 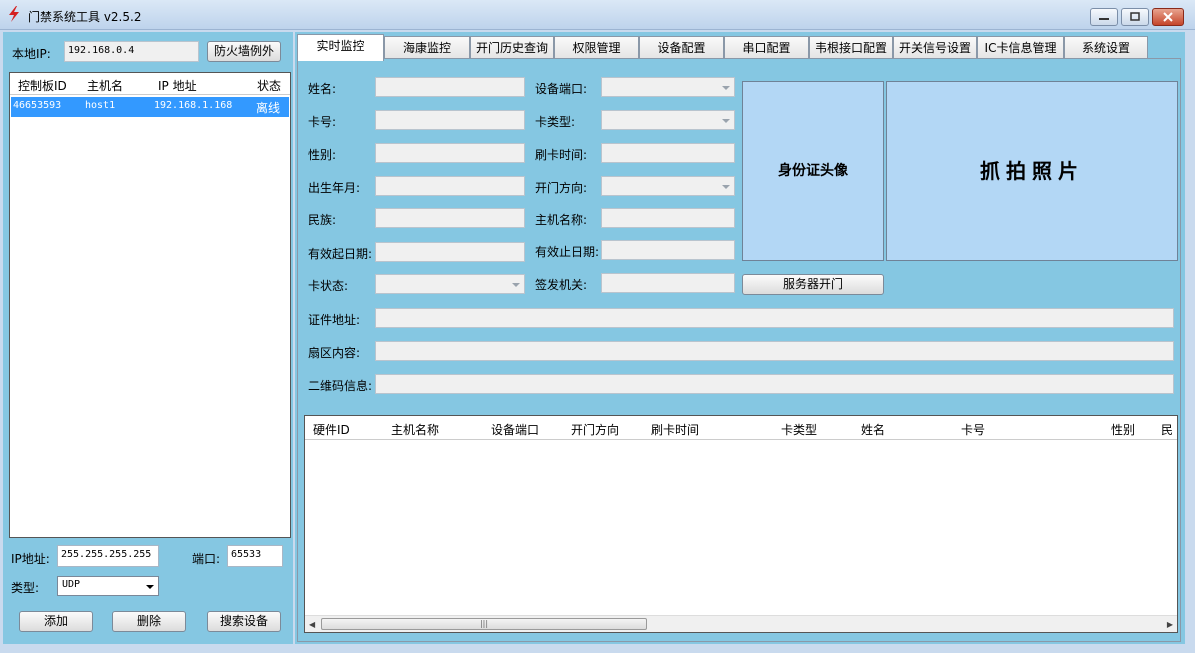 I want to click on app-logo-icon, so click(x=14, y=14).